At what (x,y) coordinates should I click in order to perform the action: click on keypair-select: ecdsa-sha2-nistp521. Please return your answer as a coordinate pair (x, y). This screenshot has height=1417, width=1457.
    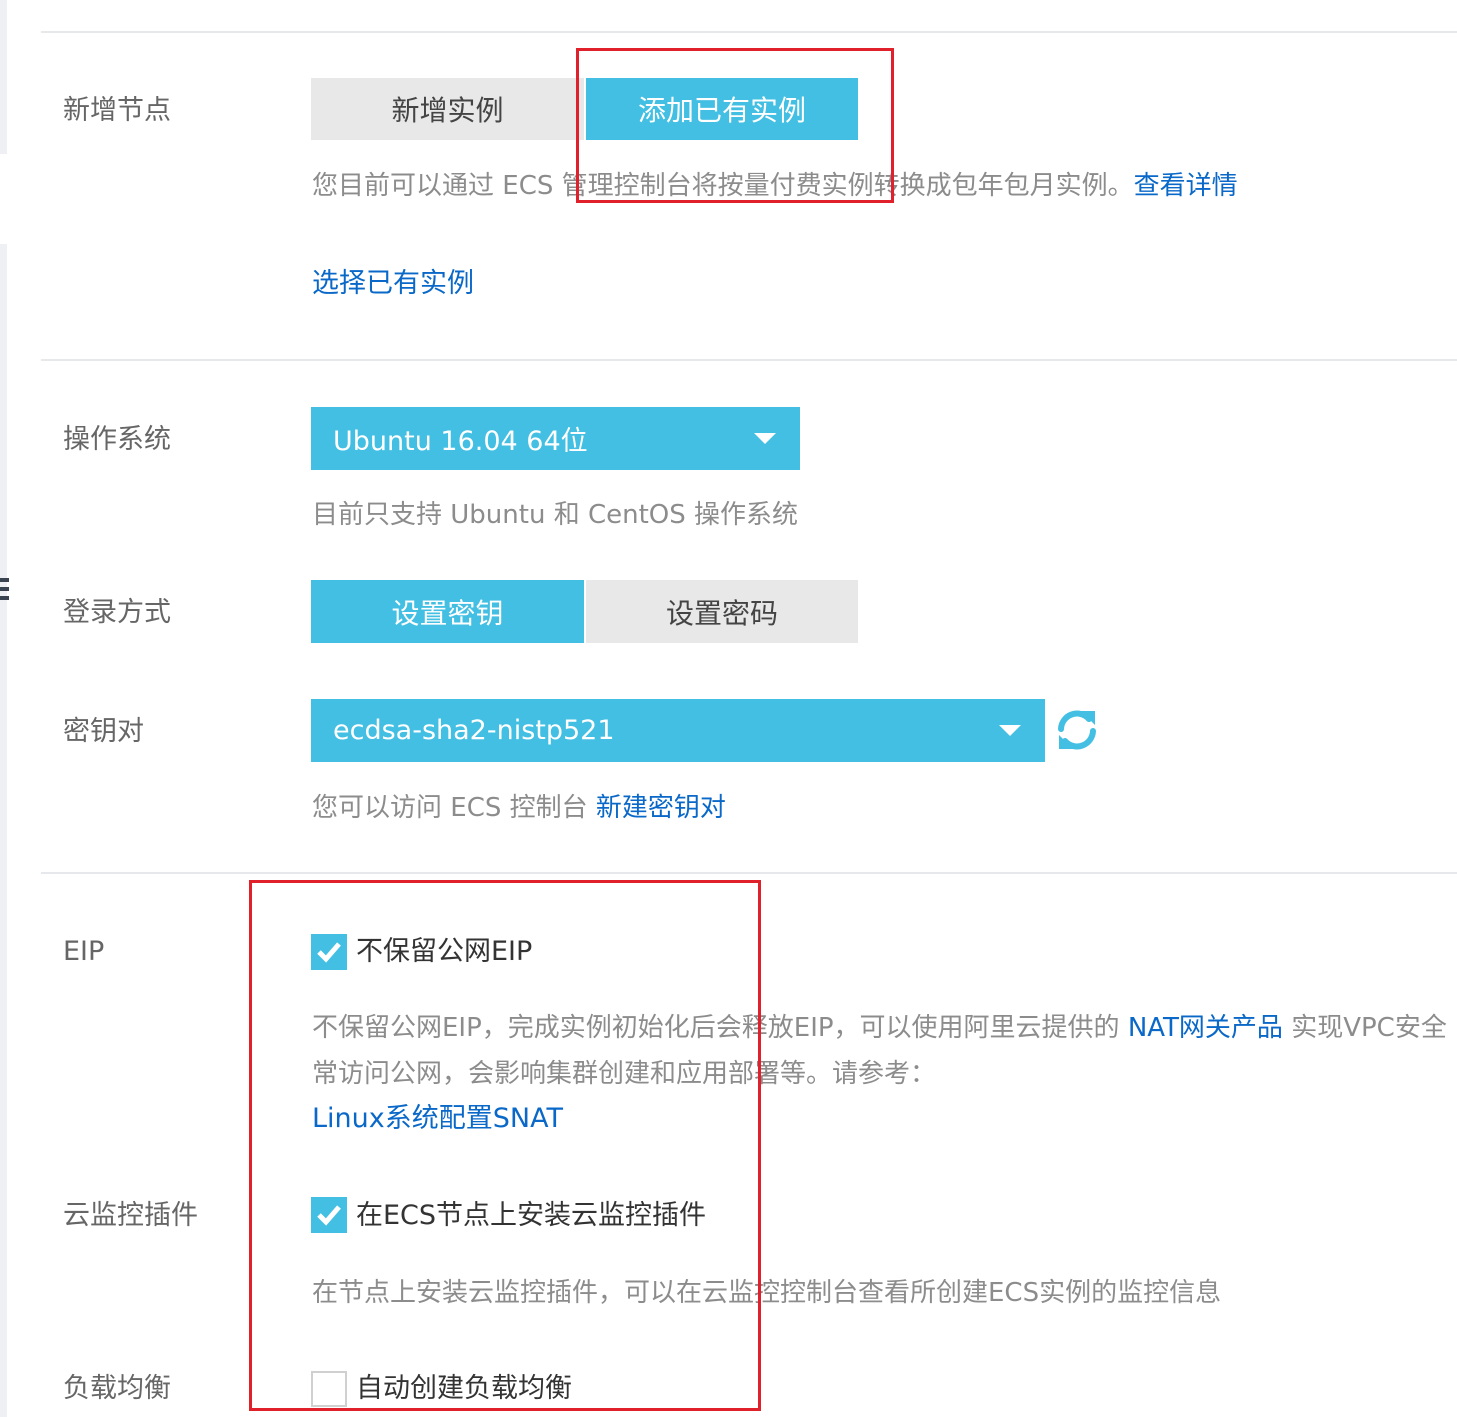
    Looking at the image, I should click on (678, 730).